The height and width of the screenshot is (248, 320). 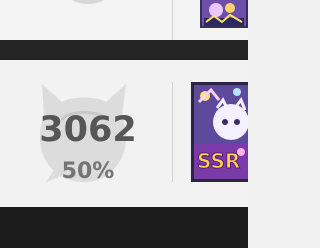 What do you see at coordinates (218, 161) in the screenshot?
I see `ssr-badge: SSR` at bounding box center [218, 161].